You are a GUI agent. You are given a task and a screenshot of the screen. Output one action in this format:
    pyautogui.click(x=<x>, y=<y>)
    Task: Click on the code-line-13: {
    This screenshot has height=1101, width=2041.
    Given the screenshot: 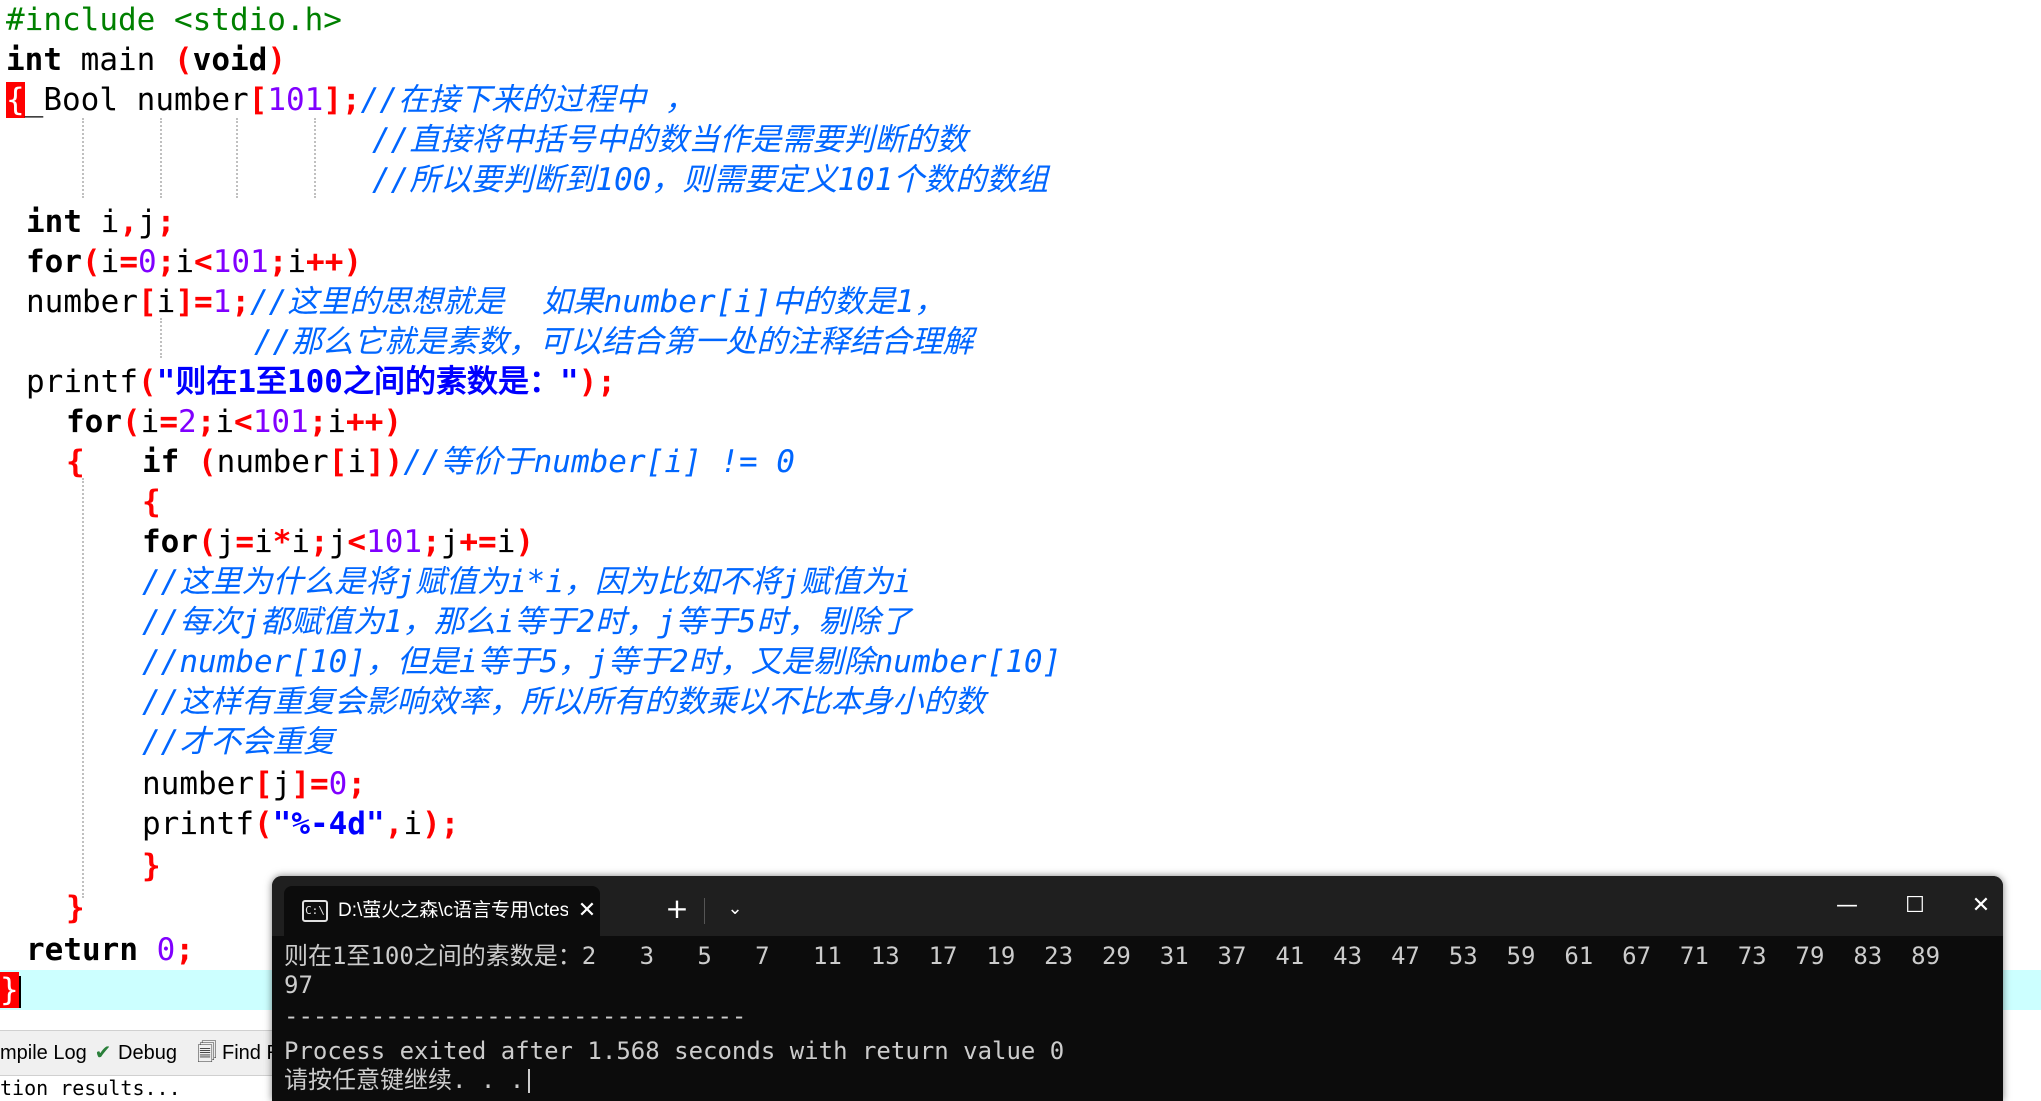 What is the action you would take?
    pyautogui.click(x=151, y=502)
    